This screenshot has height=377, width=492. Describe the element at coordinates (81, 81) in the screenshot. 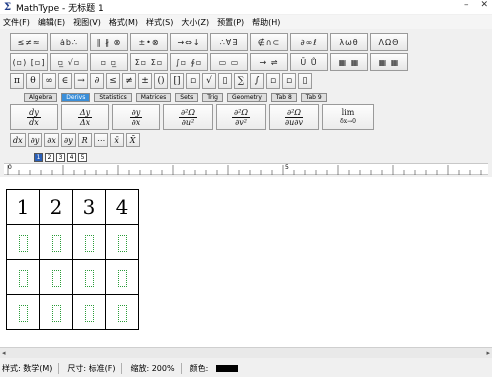

I see `arrow-button: →` at that location.